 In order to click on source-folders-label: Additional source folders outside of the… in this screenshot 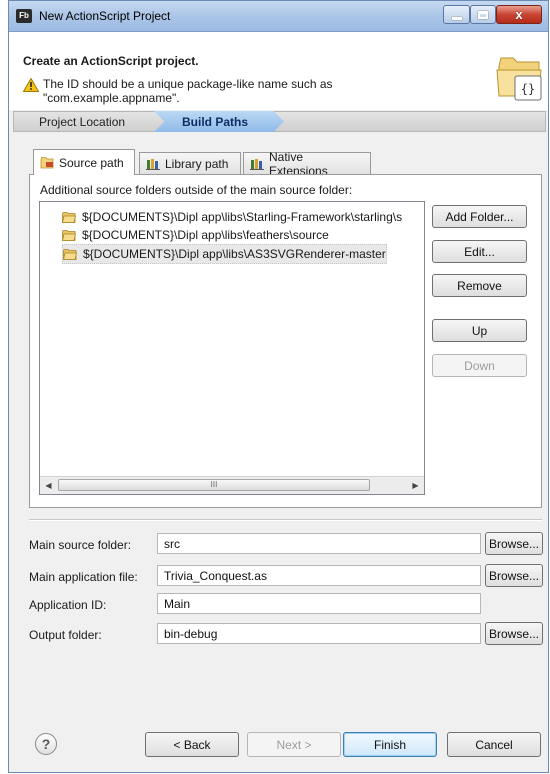, I will do `click(196, 190)`.